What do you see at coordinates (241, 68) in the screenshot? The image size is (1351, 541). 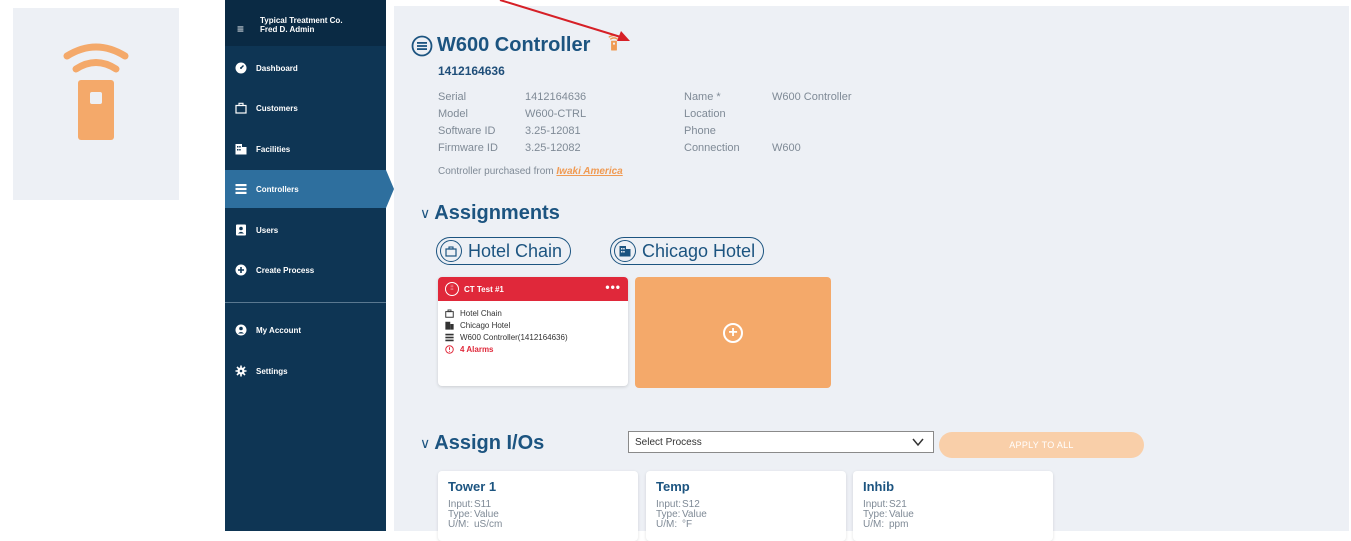 I see `dashboard-icon` at bounding box center [241, 68].